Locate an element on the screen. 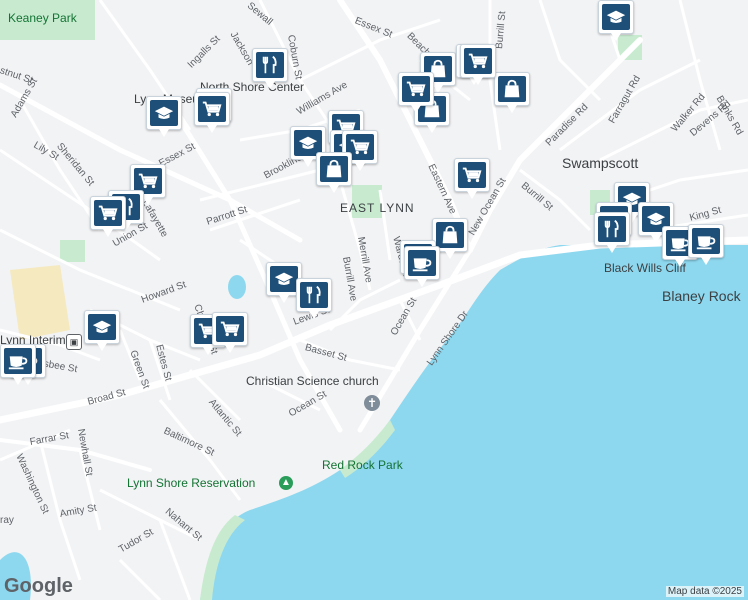  transit-station-icon: ▣ is located at coordinates (74, 342).